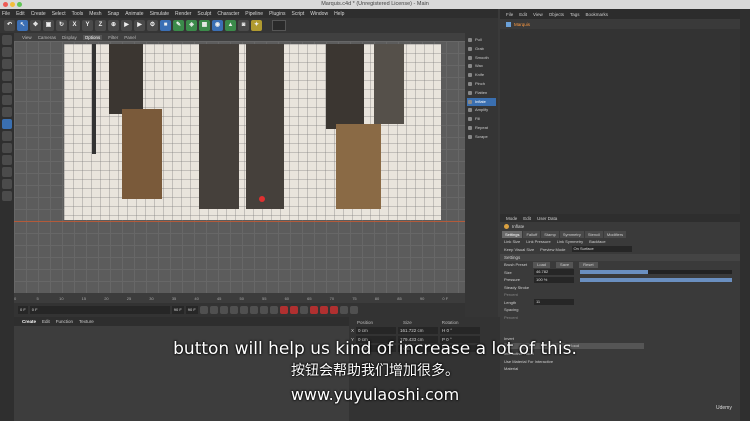  Describe the element at coordinates (570, 241) in the screenshot. I see `link-symmetry-checkbox: Link Symmetry` at that location.